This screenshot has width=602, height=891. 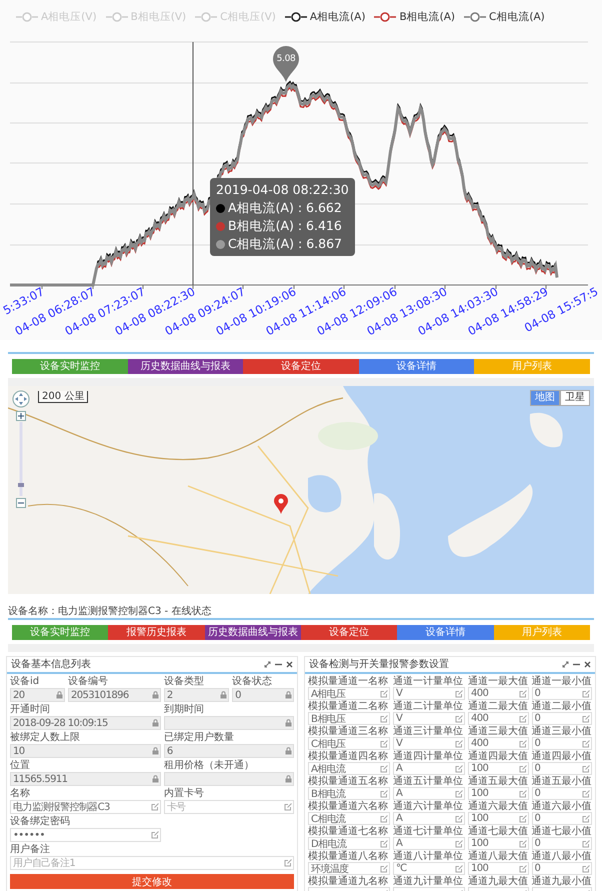 What do you see at coordinates (21, 416) in the screenshot?
I see `zoom-in-icon` at bounding box center [21, 416].